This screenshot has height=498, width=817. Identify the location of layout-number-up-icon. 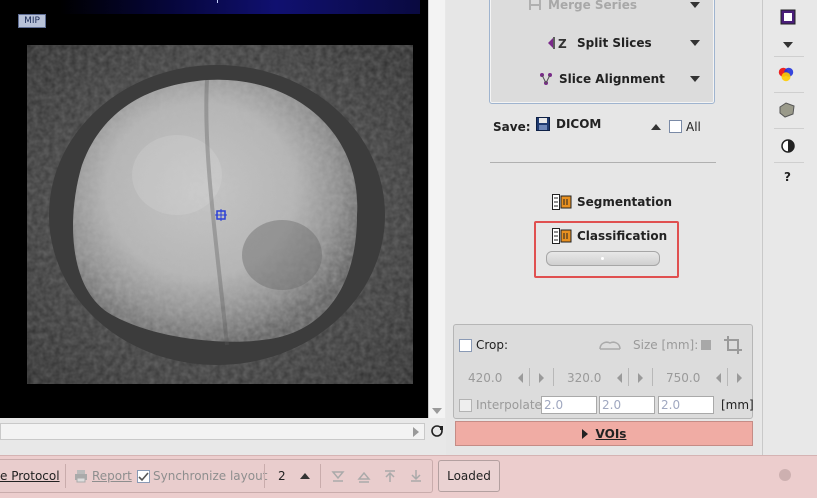
(305, 476).